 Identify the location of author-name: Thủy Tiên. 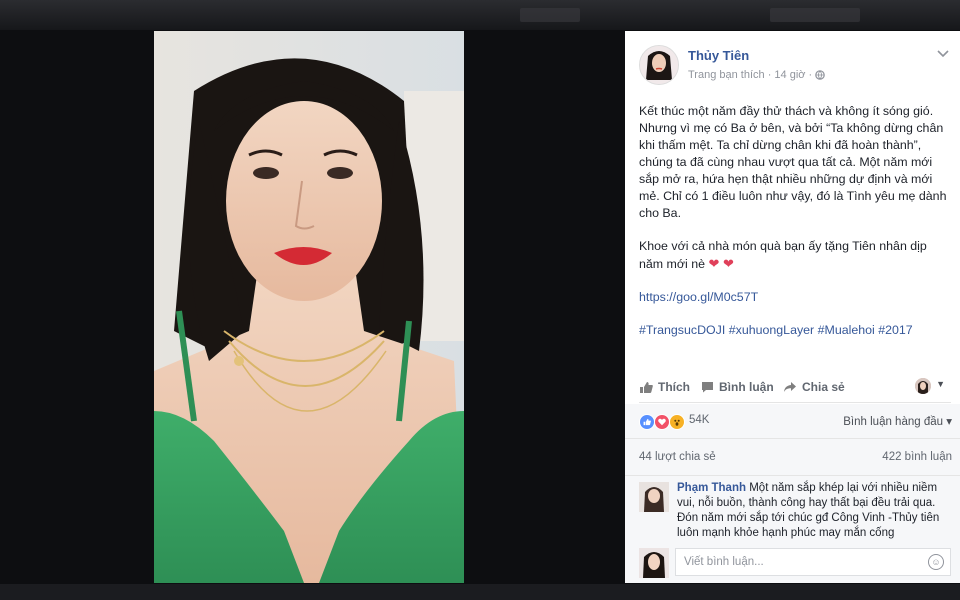
(718, 55).